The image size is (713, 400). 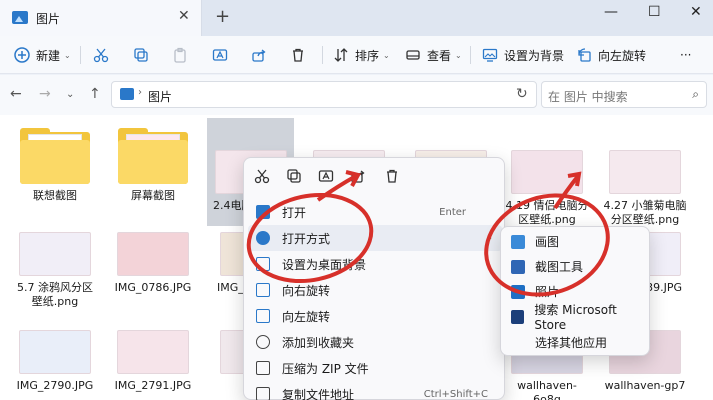 What do you see at coordinates (375, 212) in the screenshot?
I see `menu-item-open: 打开 Enter` at bounding box center [375, 212].